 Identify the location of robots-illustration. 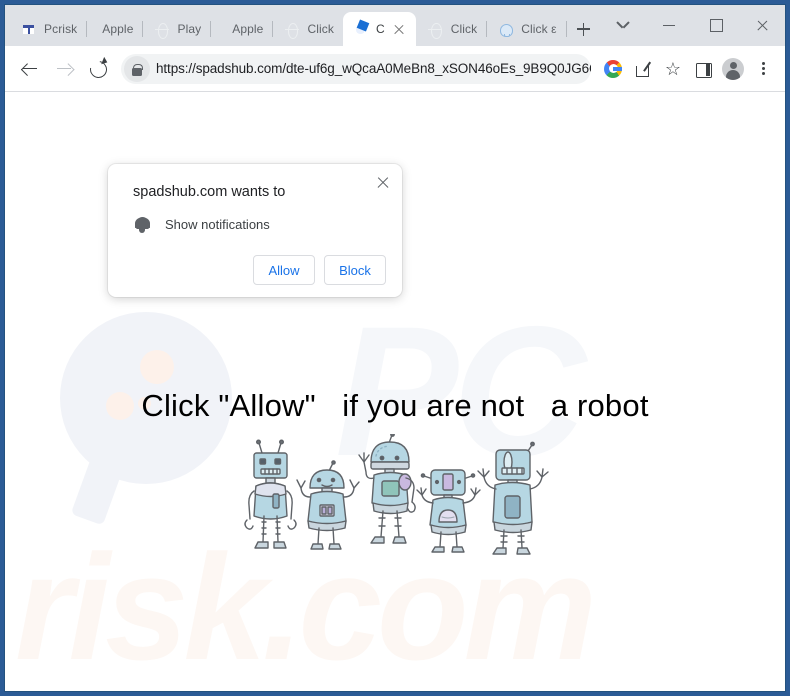
(395, 498).